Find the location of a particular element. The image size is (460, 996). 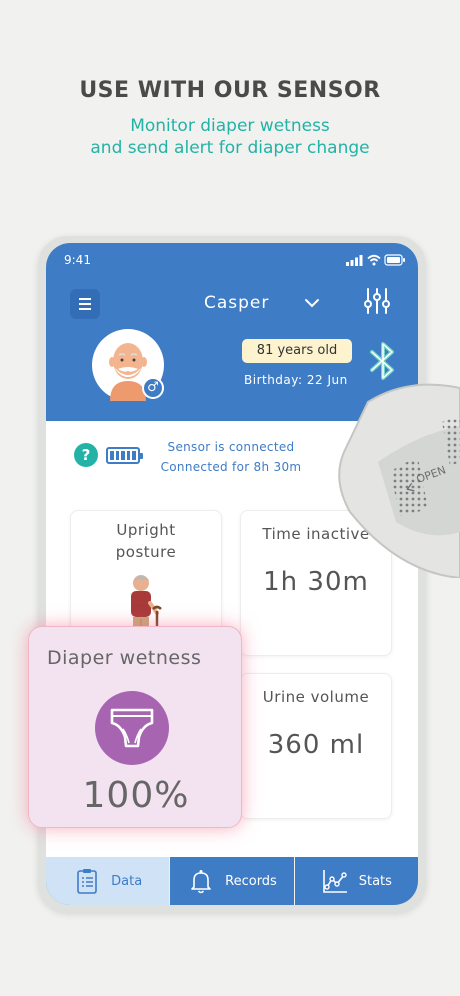

nav-label-records: Records is located at coordinates (251, 881).